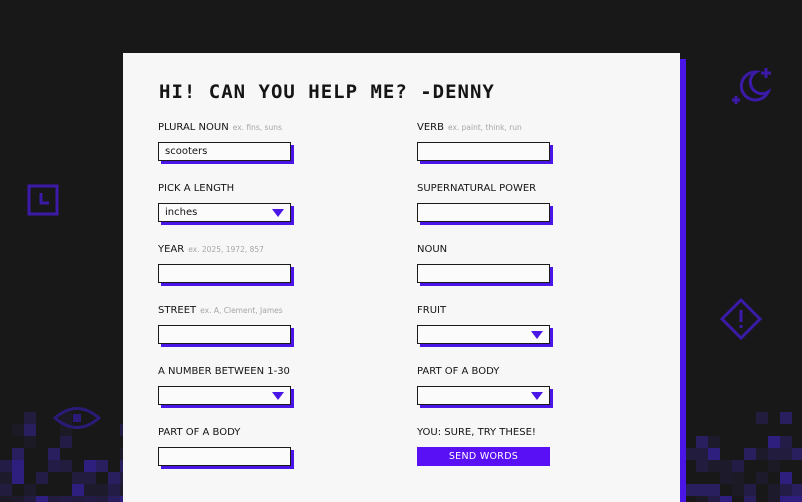 The height and width of the screenshot is (502, 802). Describe the element at coordinates (476, 432) in the screenshot. I see `submit-prompt: YOU: SURE, TRY THESE!` at that location.